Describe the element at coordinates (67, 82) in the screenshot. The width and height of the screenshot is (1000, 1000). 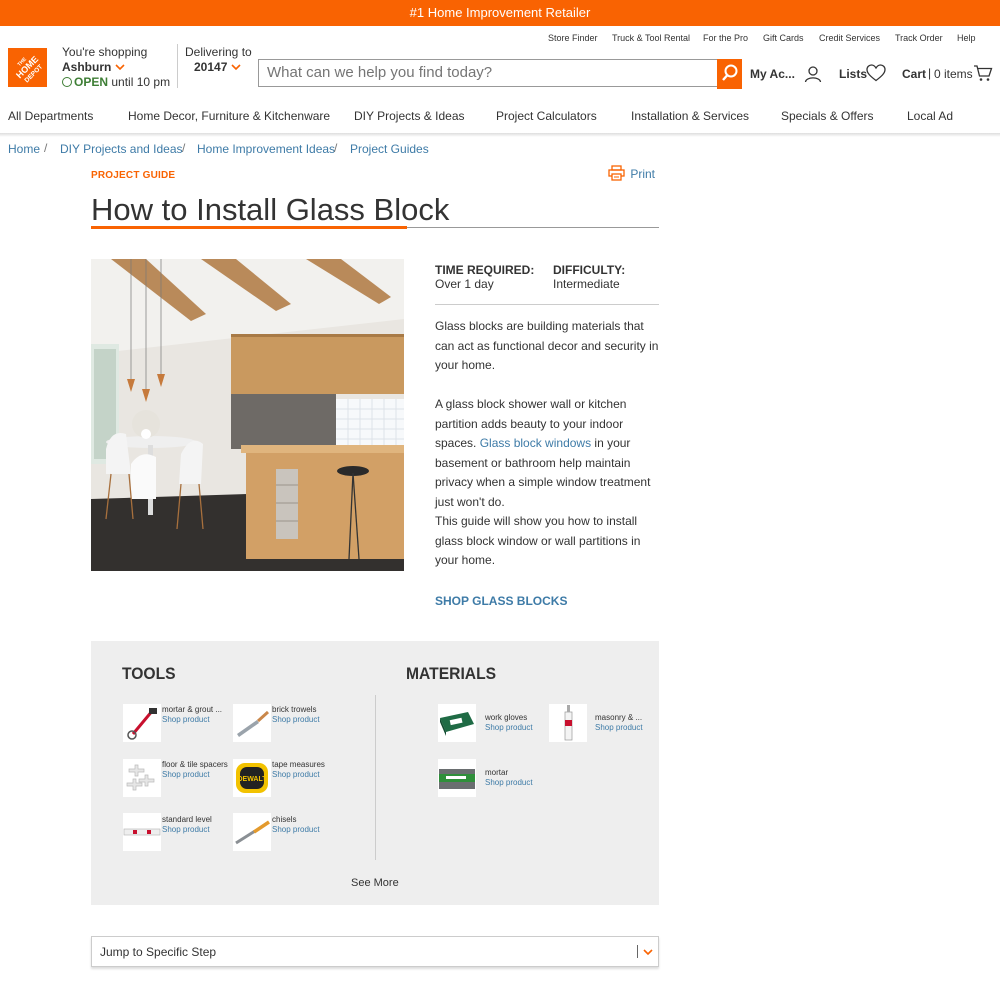
I see `open-status-icon` at that location.